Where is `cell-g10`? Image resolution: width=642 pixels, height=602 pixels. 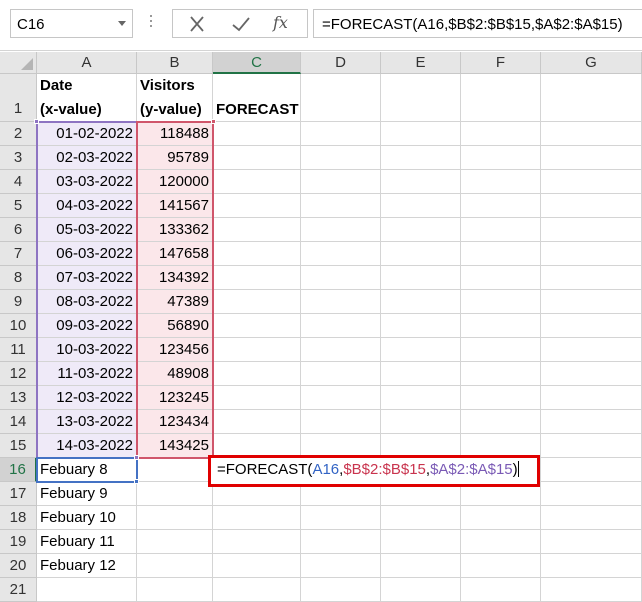
cell-g10 is located at coordinates (591, 326).